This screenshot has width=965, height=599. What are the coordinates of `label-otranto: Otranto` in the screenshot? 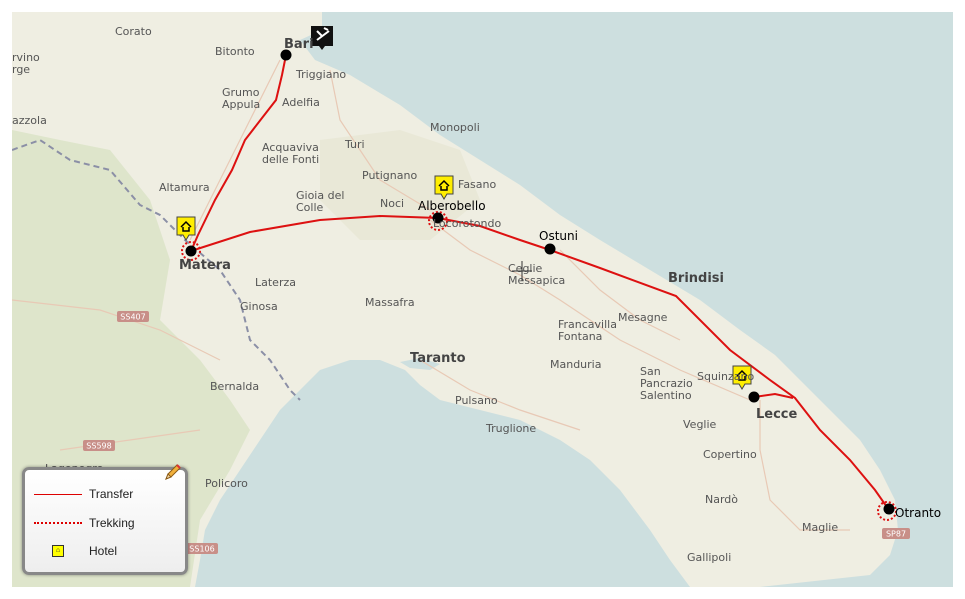 It's located at (918, 513).